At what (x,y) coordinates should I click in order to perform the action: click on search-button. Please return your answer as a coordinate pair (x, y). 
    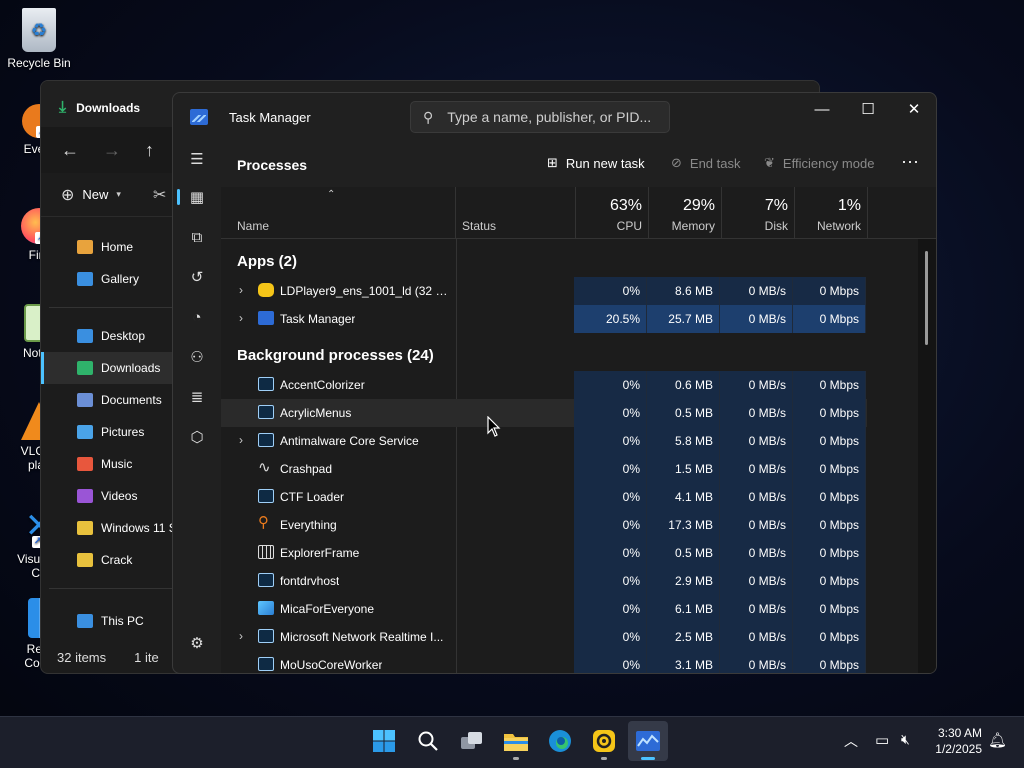
    Looking at the image, I should click on (428, 741).